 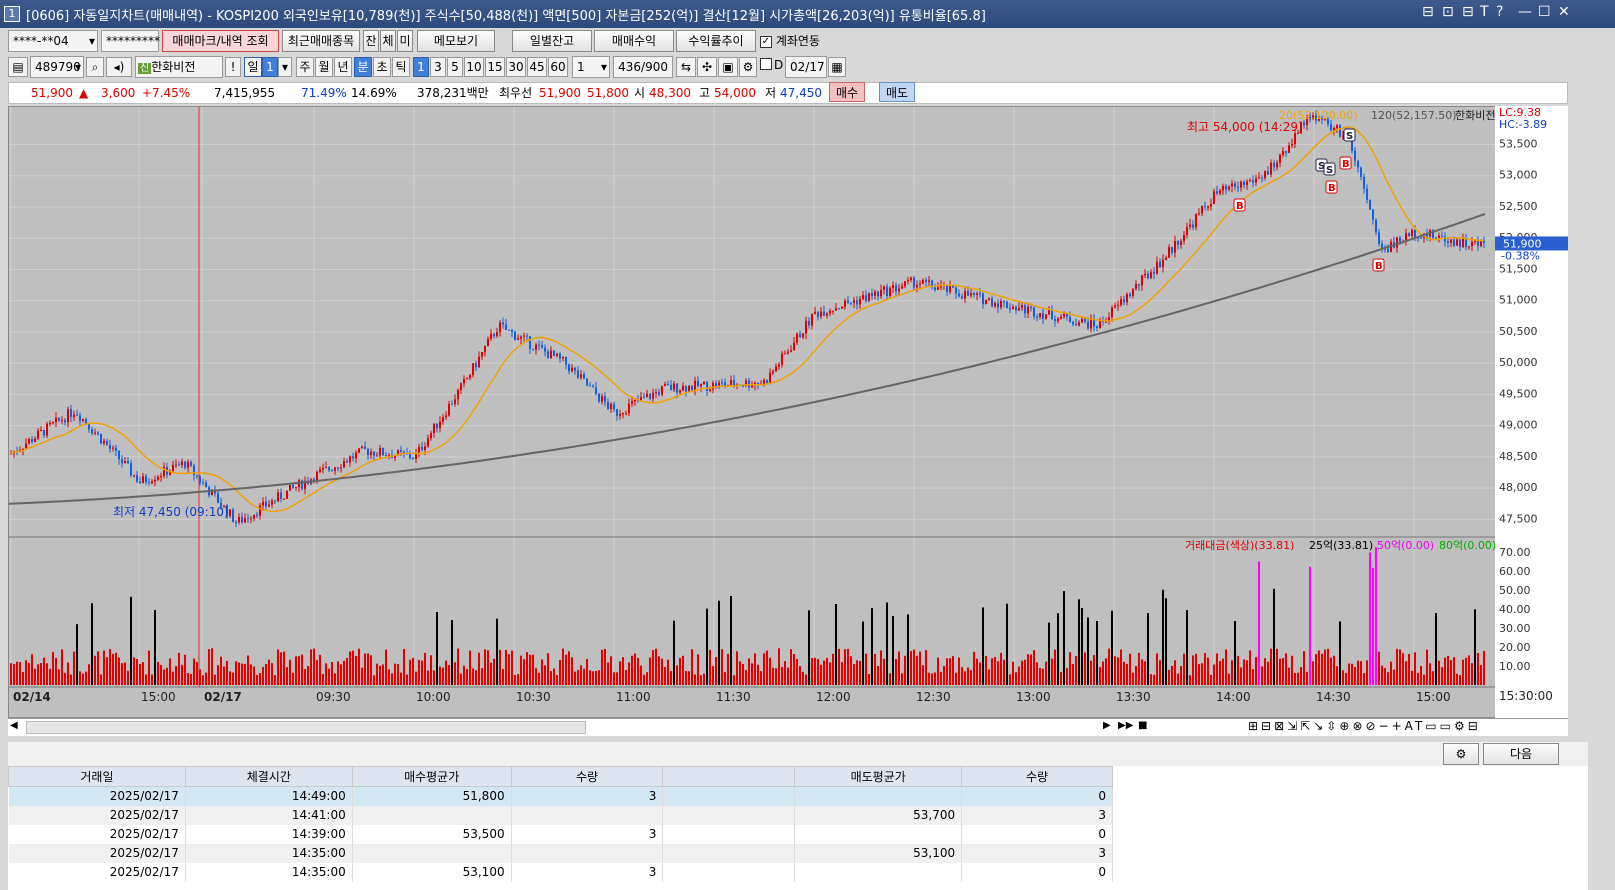 What do you see at coordinates (97, 853) in the screenshot?
I see `table-cell: 2025/02/17` at bounding box center [97, 853].